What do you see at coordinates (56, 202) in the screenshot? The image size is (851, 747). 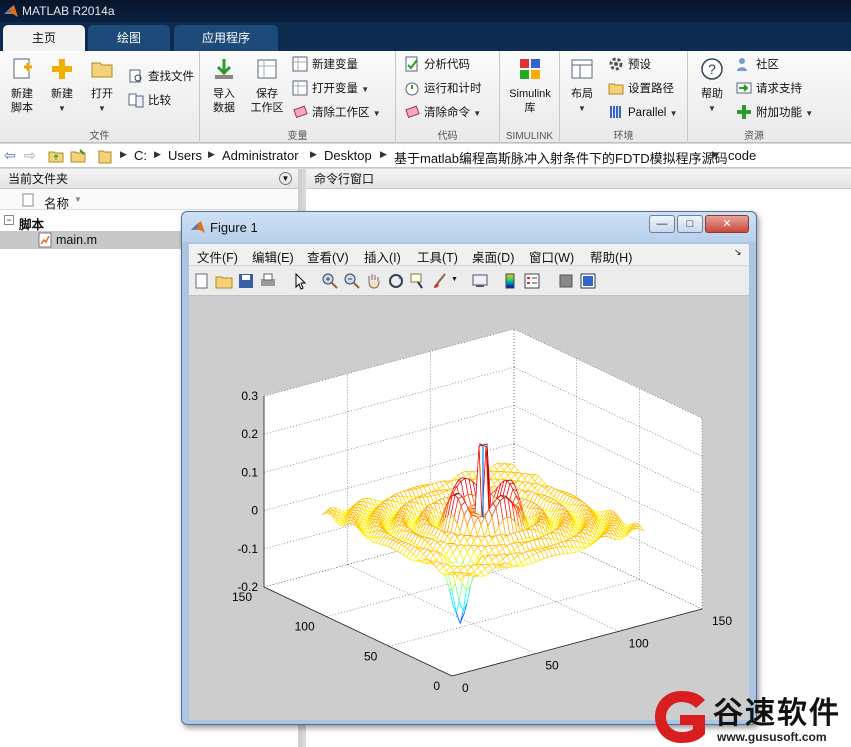 I see `column-name: 名称` at bounding box center [56, 202].